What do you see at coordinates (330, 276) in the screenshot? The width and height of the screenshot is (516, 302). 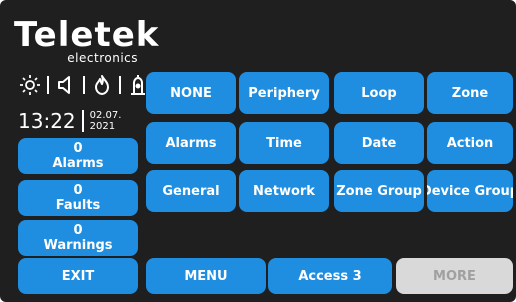 I see `access-level-button: Access 3` at bounding box center [330, 276].